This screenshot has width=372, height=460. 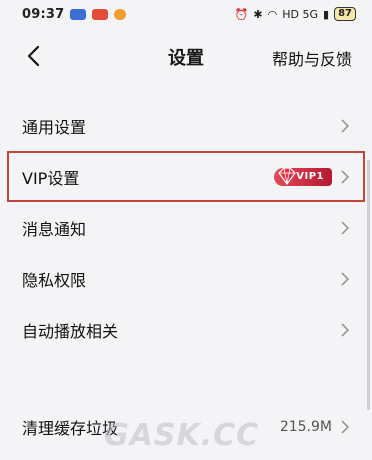 I want to click on back-button, so click(x=33, y=56).